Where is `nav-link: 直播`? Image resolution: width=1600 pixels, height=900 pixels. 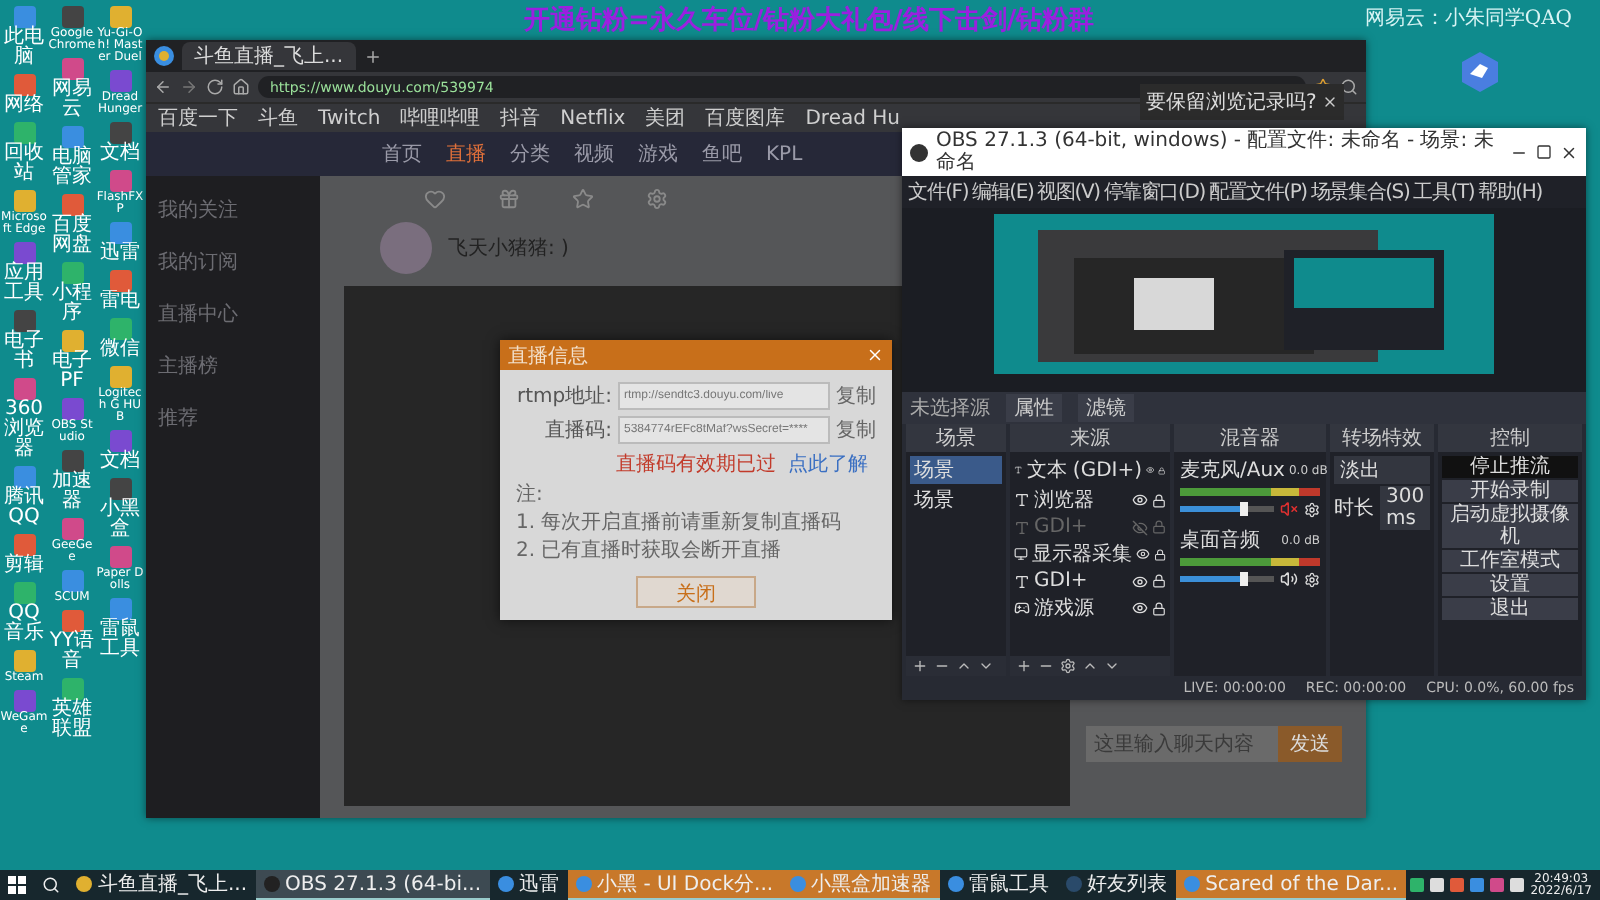
nav-link: 直播 is located at coordinates (466, 154).